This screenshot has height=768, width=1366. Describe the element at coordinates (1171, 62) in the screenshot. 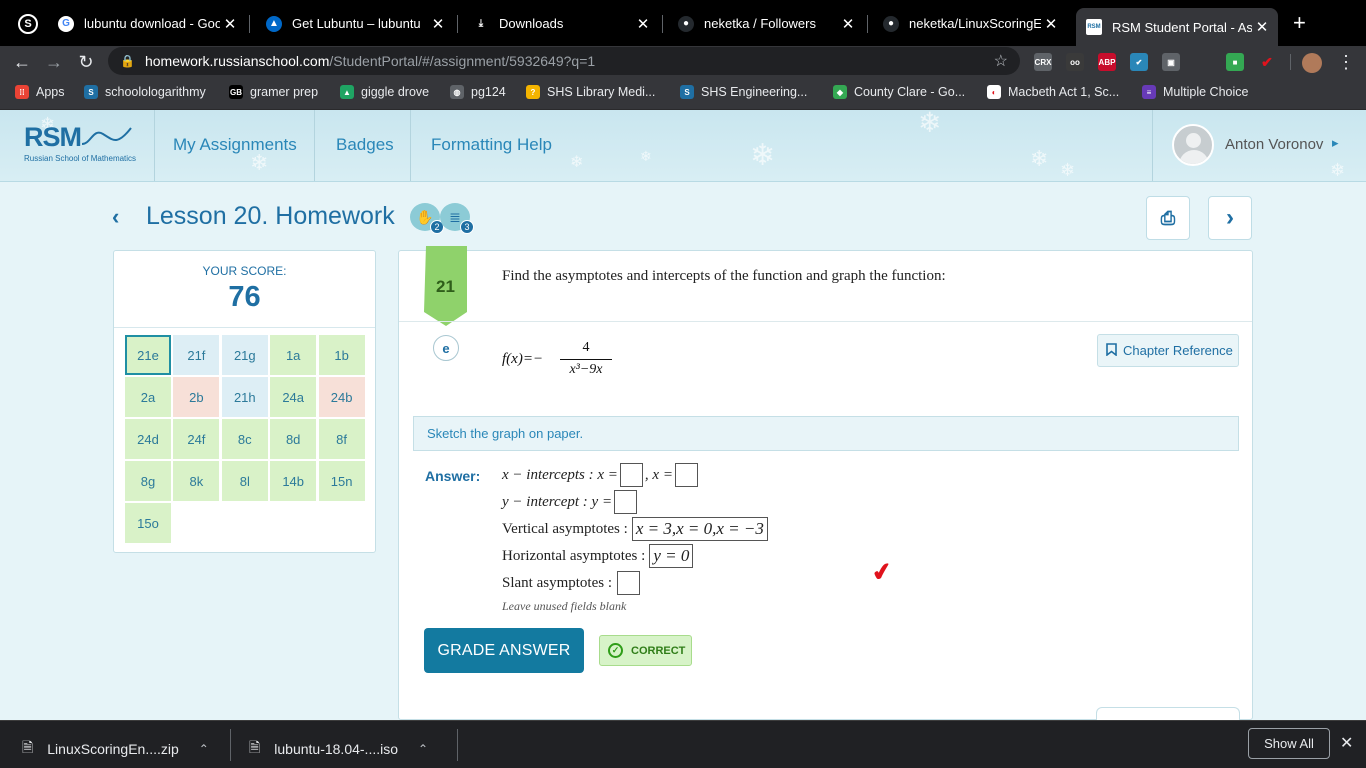

I see `briefcase-icon: ▣` at that location.